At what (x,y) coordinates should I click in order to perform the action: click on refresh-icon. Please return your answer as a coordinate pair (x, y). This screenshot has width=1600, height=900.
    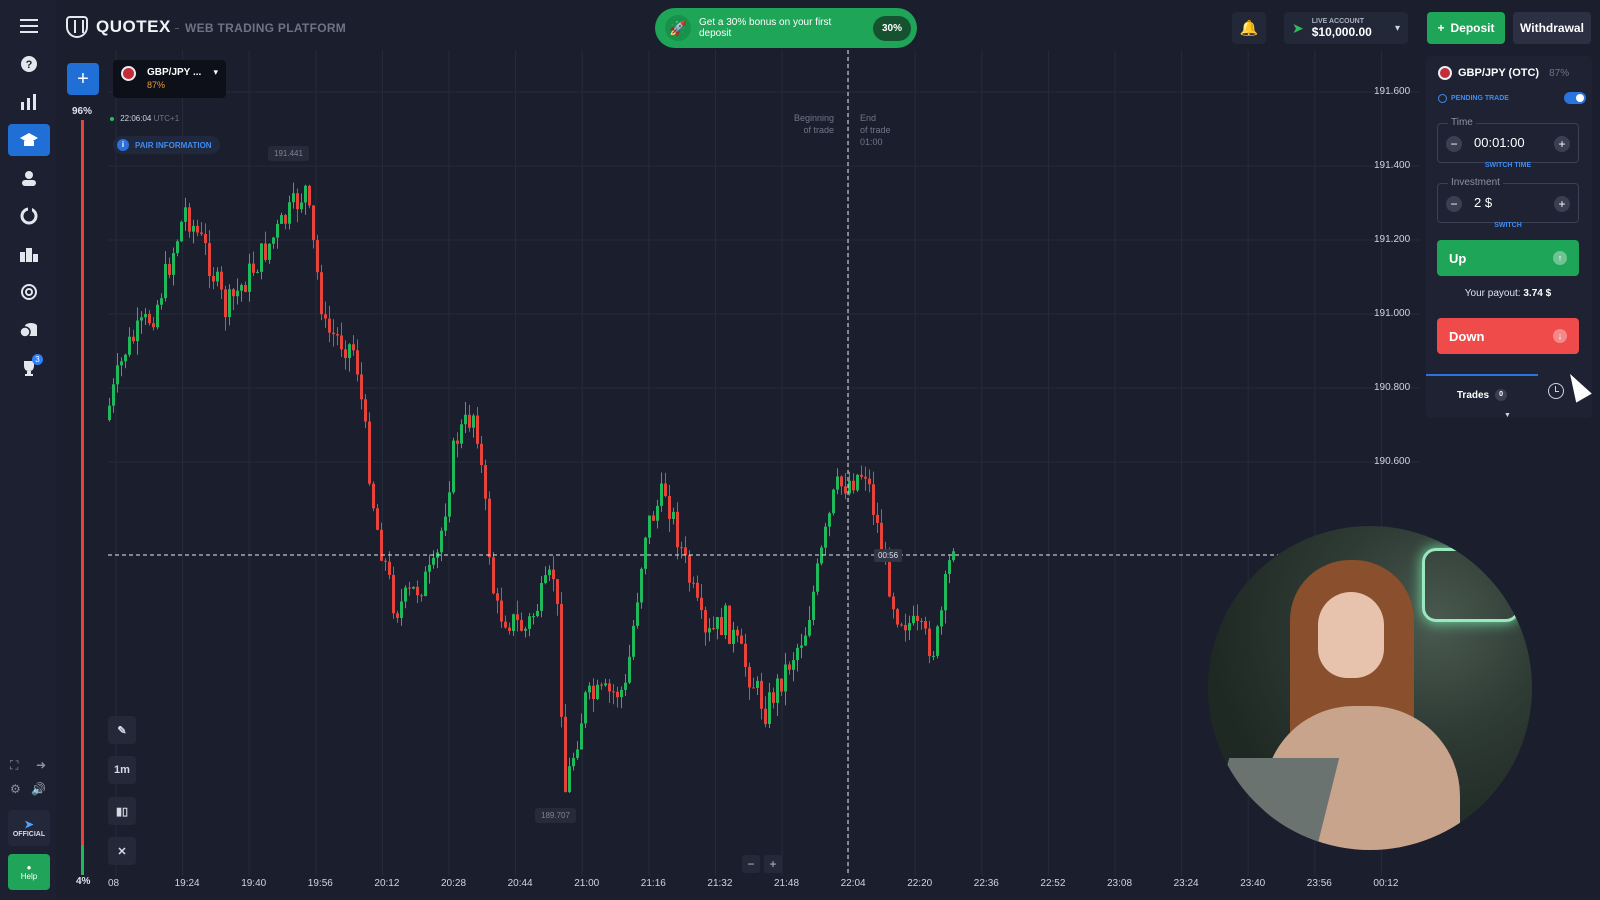
    Looking at the image, I should click on (29, 216).